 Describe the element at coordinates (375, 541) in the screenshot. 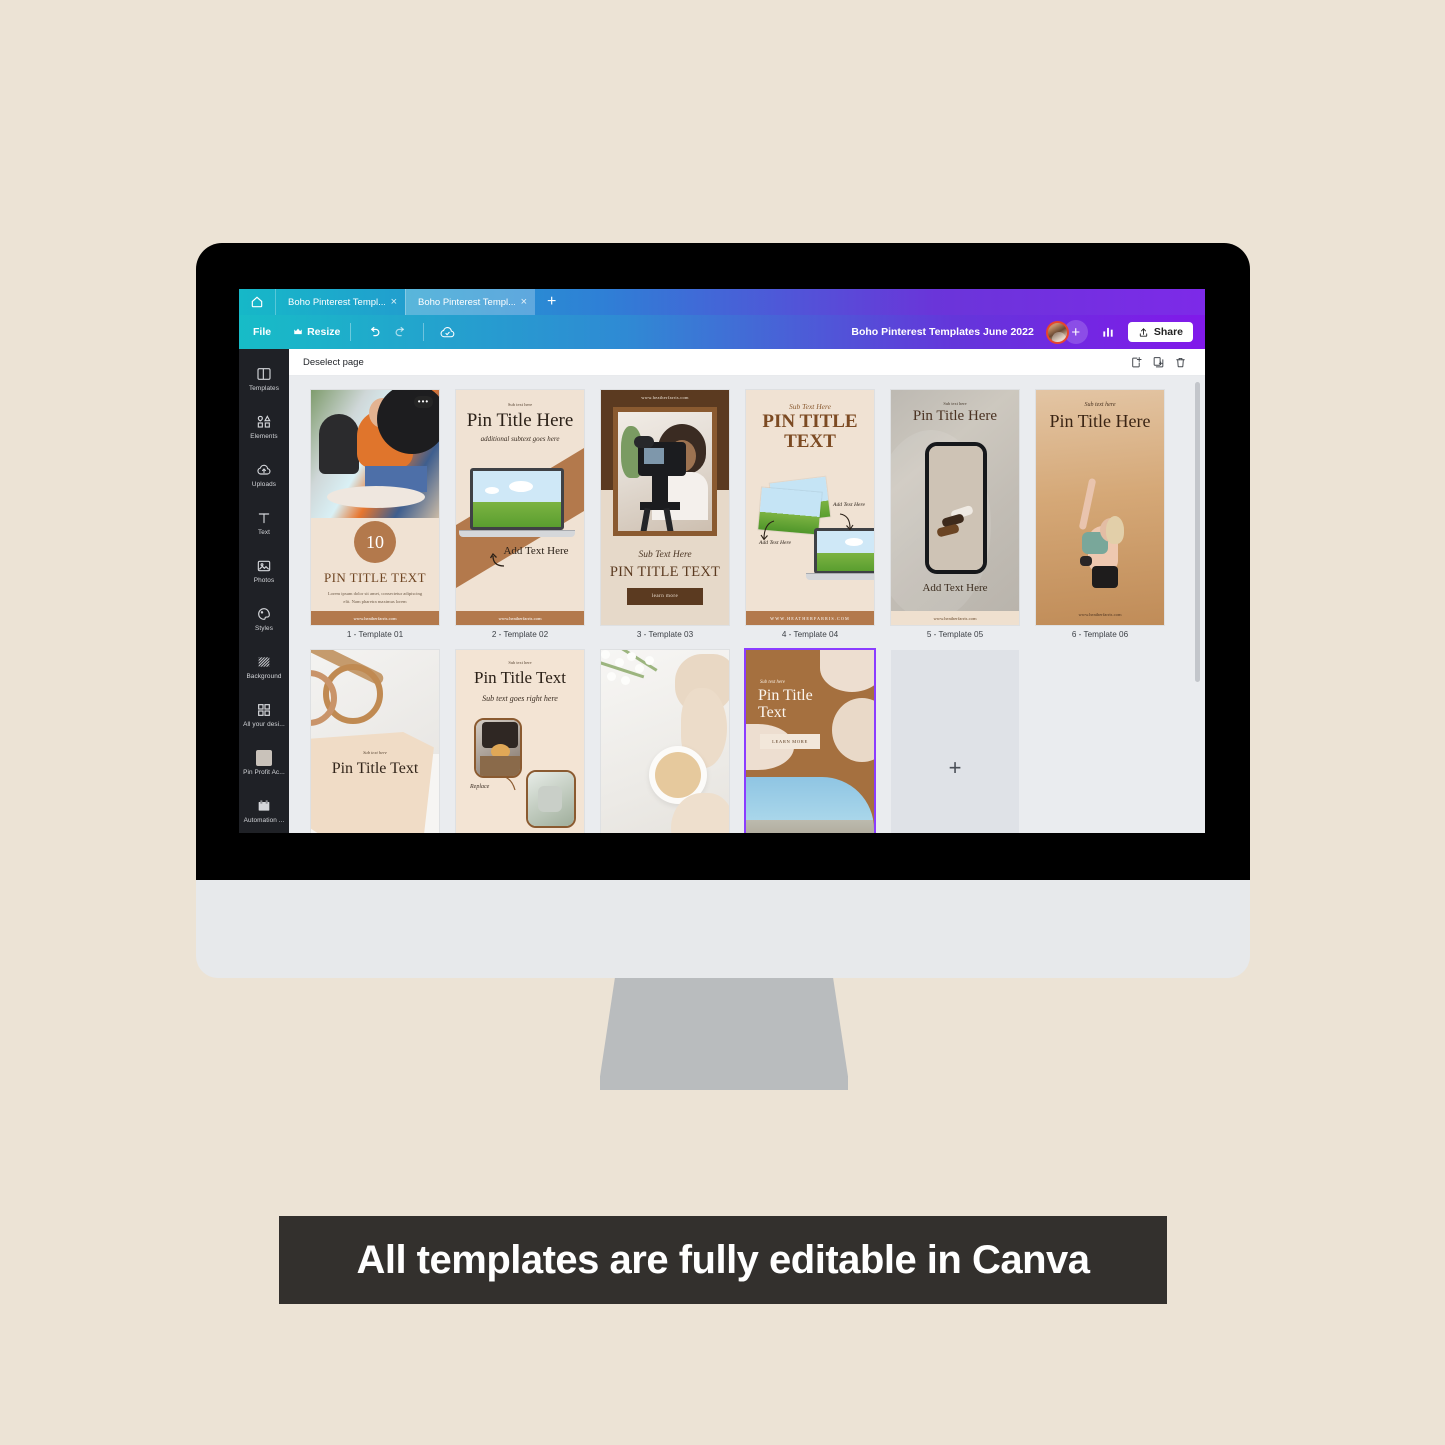

I see `page-1-badge-number: 10` at that location.